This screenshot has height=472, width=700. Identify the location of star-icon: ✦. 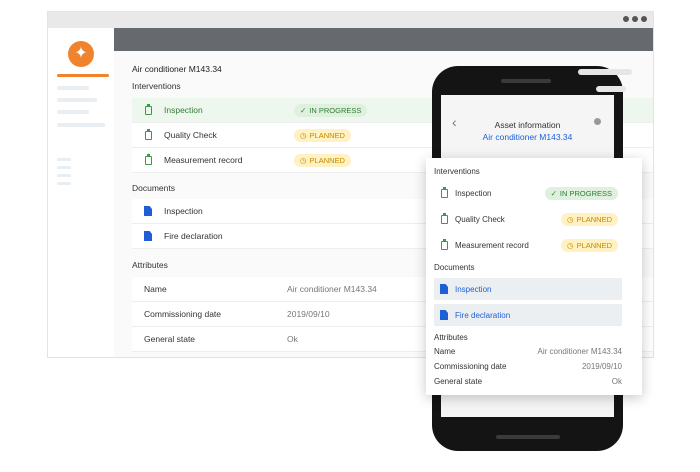
(81, 53).